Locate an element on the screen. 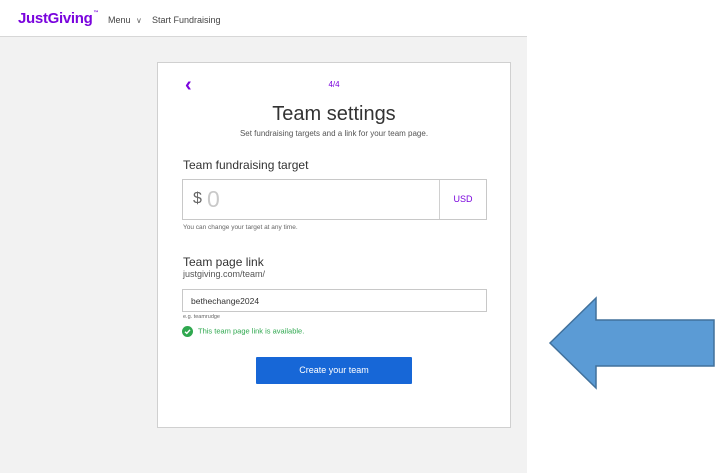 This screenshot has width=719, height=473. target-amount-input: 0 is located at coordinates (213, 199).